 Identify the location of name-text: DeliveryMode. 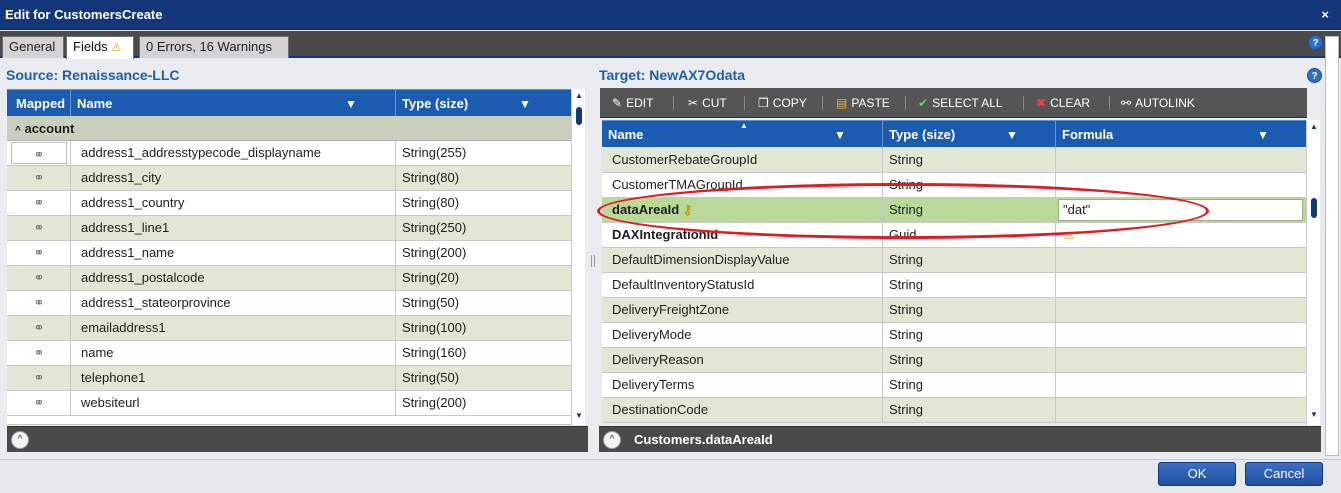
(652, 334).